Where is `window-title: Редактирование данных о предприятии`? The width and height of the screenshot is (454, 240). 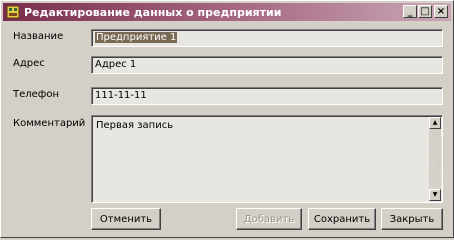 window-title: Редактирование данных о предприятии is located at coordinates (153, 12).